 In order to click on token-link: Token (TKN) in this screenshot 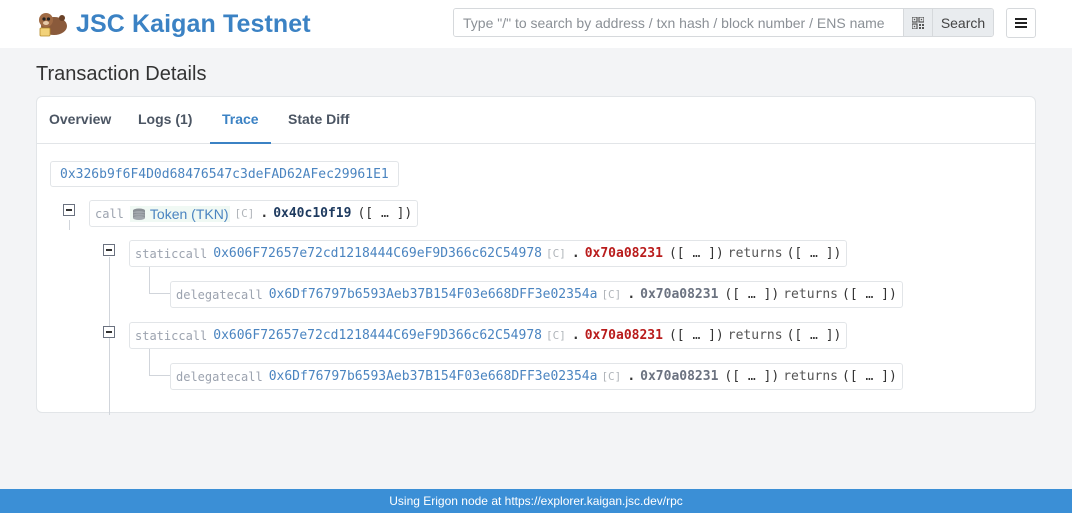, I will do `click(180, 213)`.